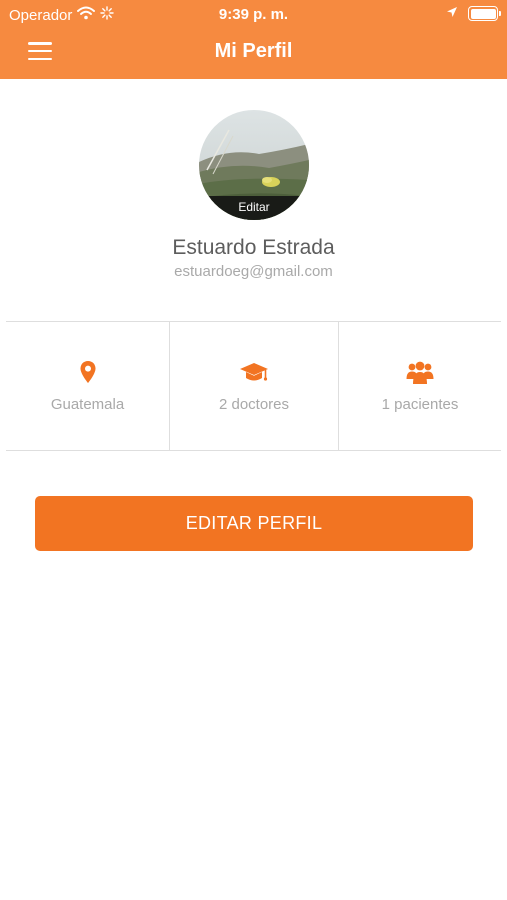 The width and height of the screenshot is (507, 900). I want to click on location-arrow-icon, so click(452, 13).